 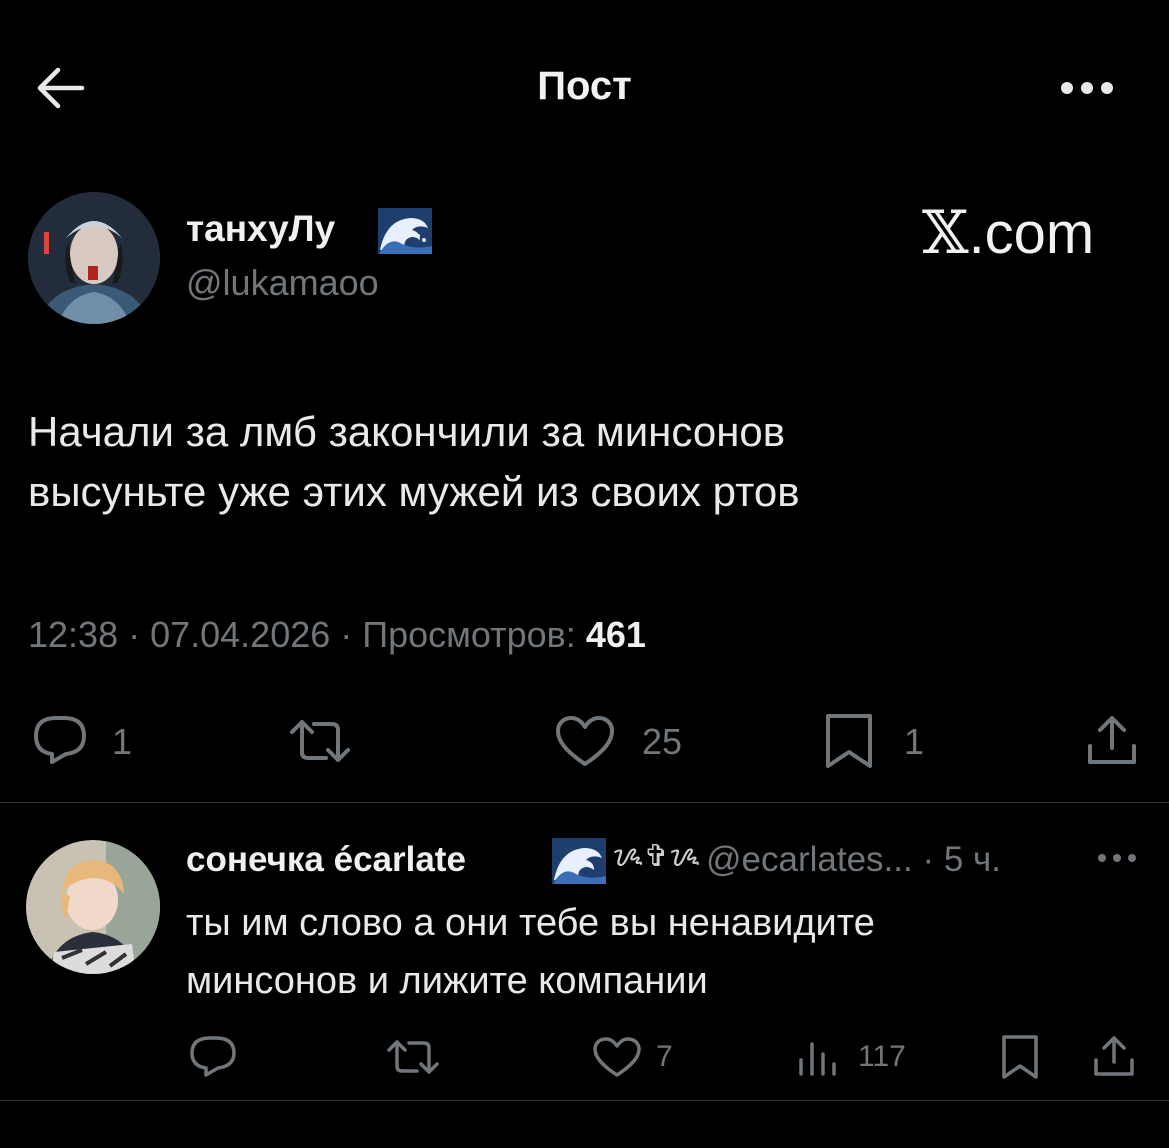 What do you see at coordinates (945, 233) in the screenshot?
I see `x-logo: 𝕏` at bounding box center [945, 233].